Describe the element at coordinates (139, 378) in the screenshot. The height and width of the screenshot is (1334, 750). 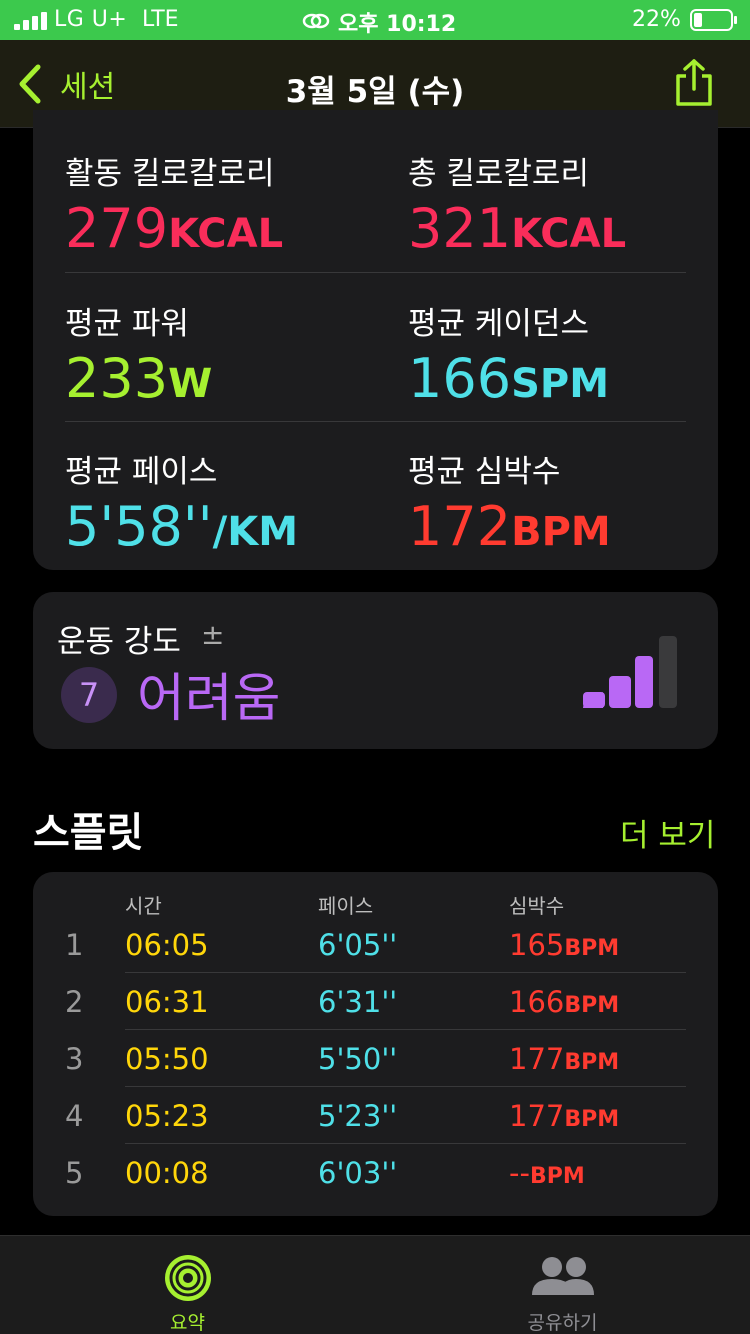
I see `metric-value: 233W` at that location.